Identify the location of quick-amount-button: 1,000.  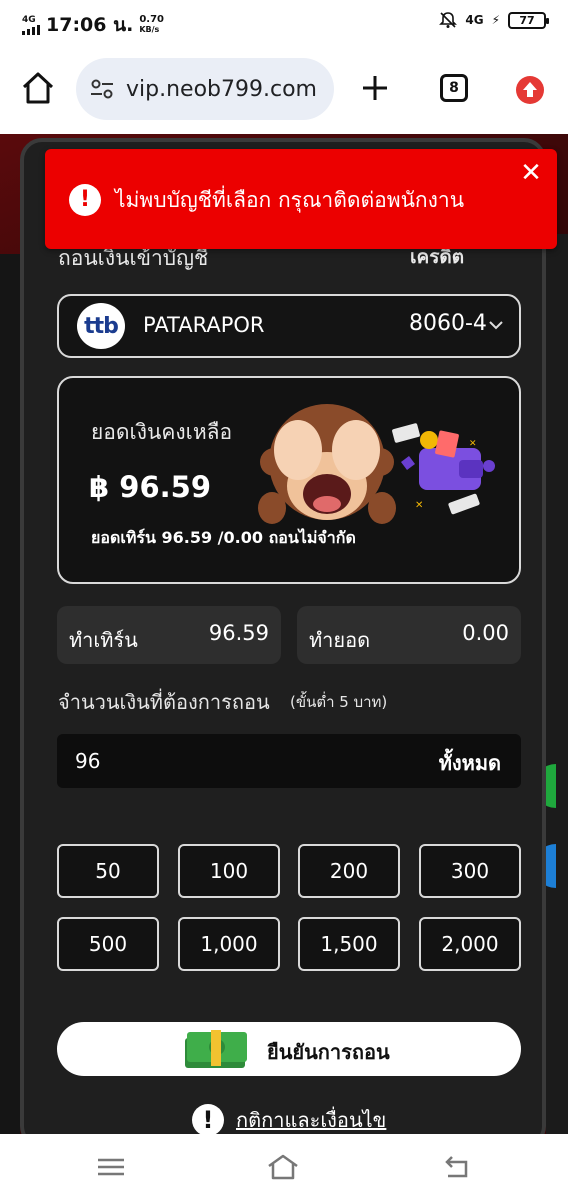
(229, 944).